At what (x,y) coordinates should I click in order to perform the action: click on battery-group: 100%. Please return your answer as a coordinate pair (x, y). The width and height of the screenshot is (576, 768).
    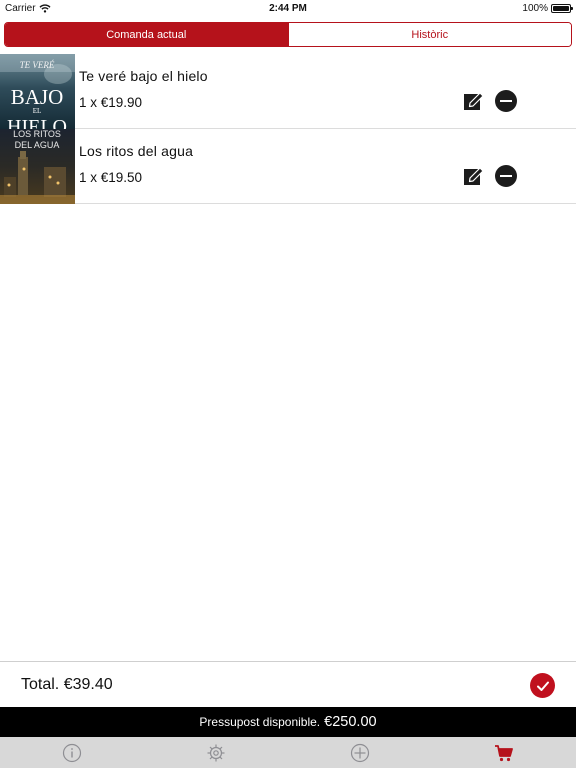
    Looking at the image, I should click on (547, 8).